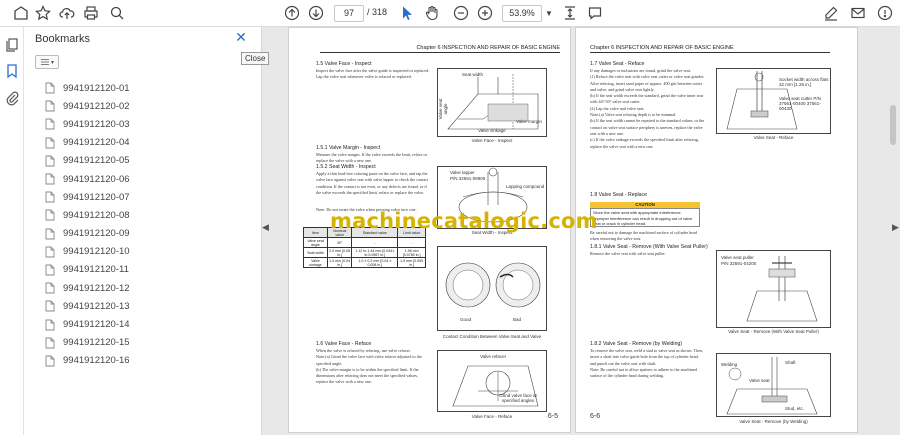 This screenshot has width=900, height=435. I want to click on home-icon, so click(21, 13).